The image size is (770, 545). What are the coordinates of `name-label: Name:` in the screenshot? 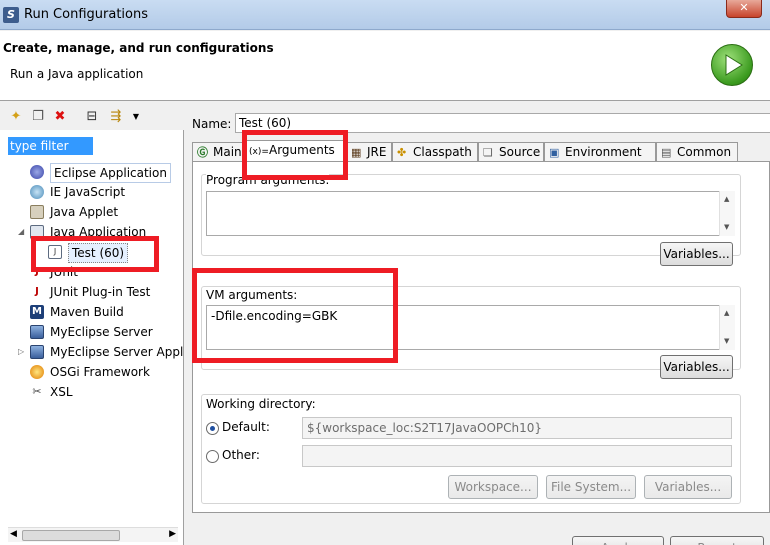 It's located at (212, 124).